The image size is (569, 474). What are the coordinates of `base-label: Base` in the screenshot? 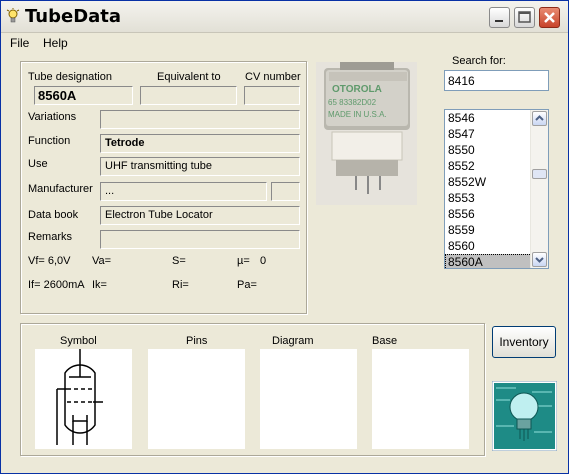 It's located at (385, 341).